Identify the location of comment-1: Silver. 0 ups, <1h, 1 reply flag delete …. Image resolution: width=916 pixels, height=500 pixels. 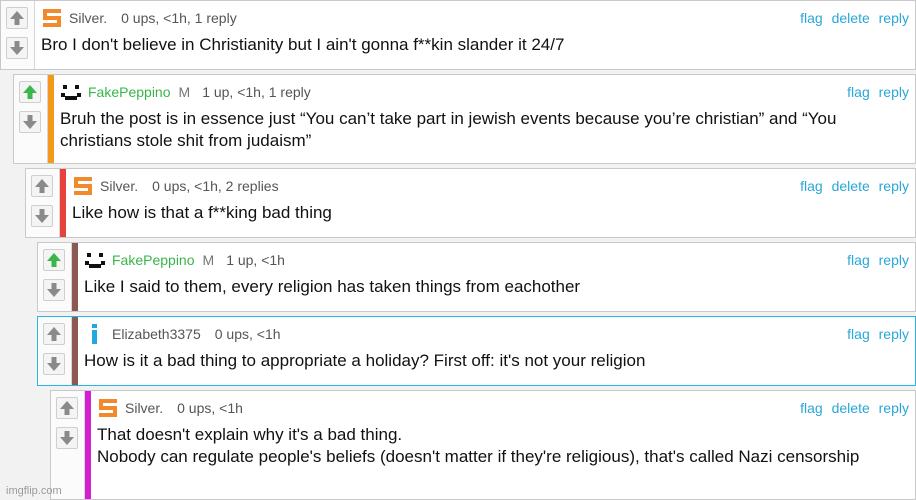
(458, 35).